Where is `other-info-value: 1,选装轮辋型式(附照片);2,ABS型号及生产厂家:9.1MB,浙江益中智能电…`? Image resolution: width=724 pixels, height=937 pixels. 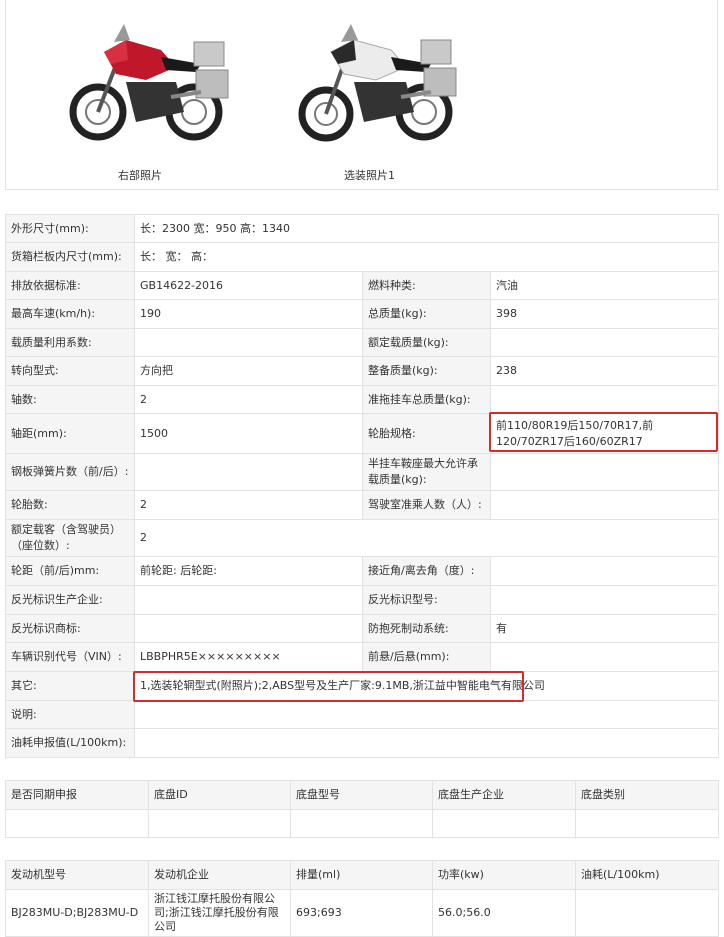
other-info-value: 1,选装轮辋型式(附照片);2,ABS型号及生产厂家:9.1MB,浙江益中智能电… is located at coordinates (426, 686).